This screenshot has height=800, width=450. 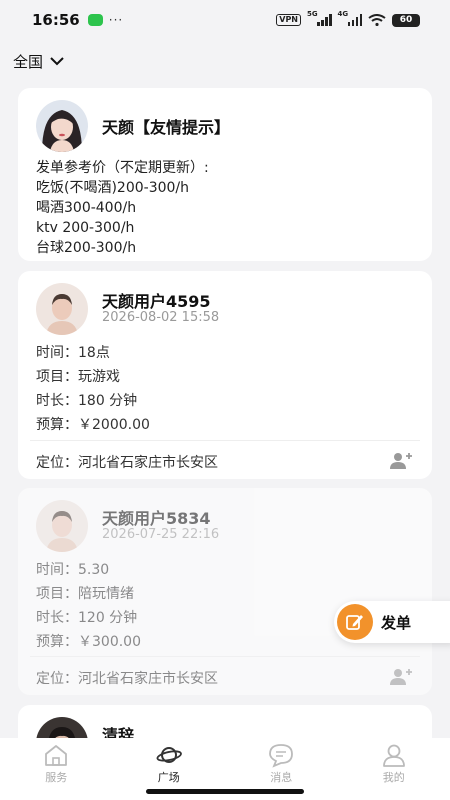 I want to click on post-detail-row: 预算：￥300.00, so click(x=88, y=642).